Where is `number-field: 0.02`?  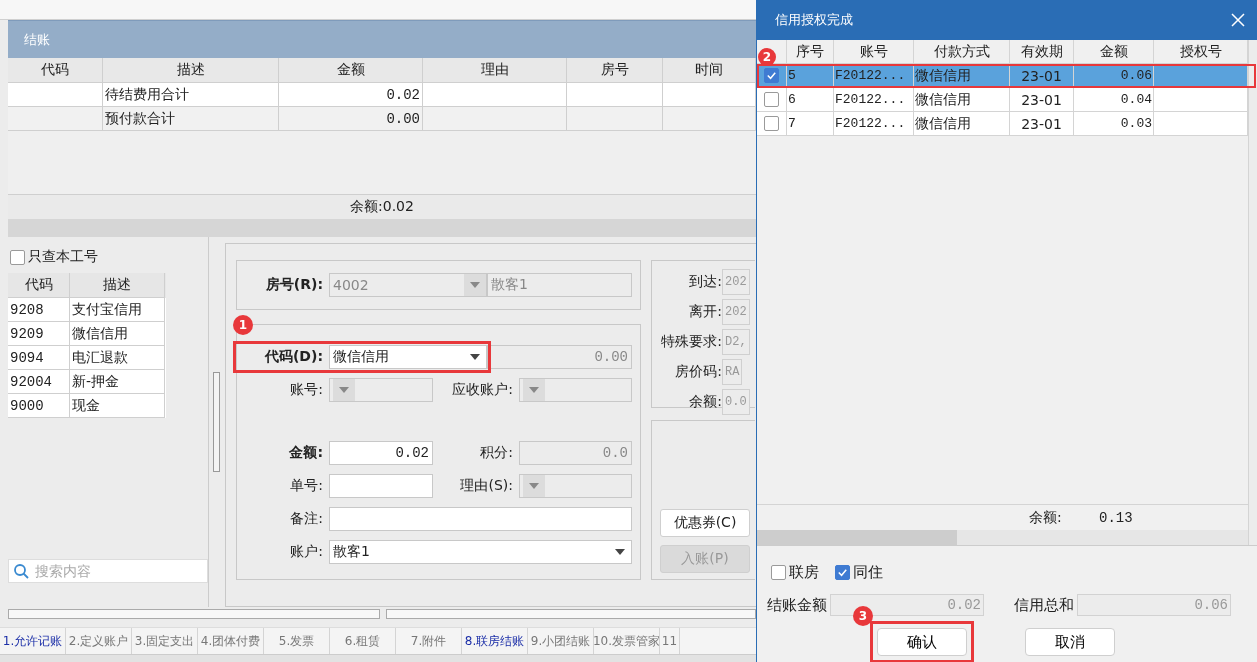 number-field: 0.02 is located at coordinates (381, 453).